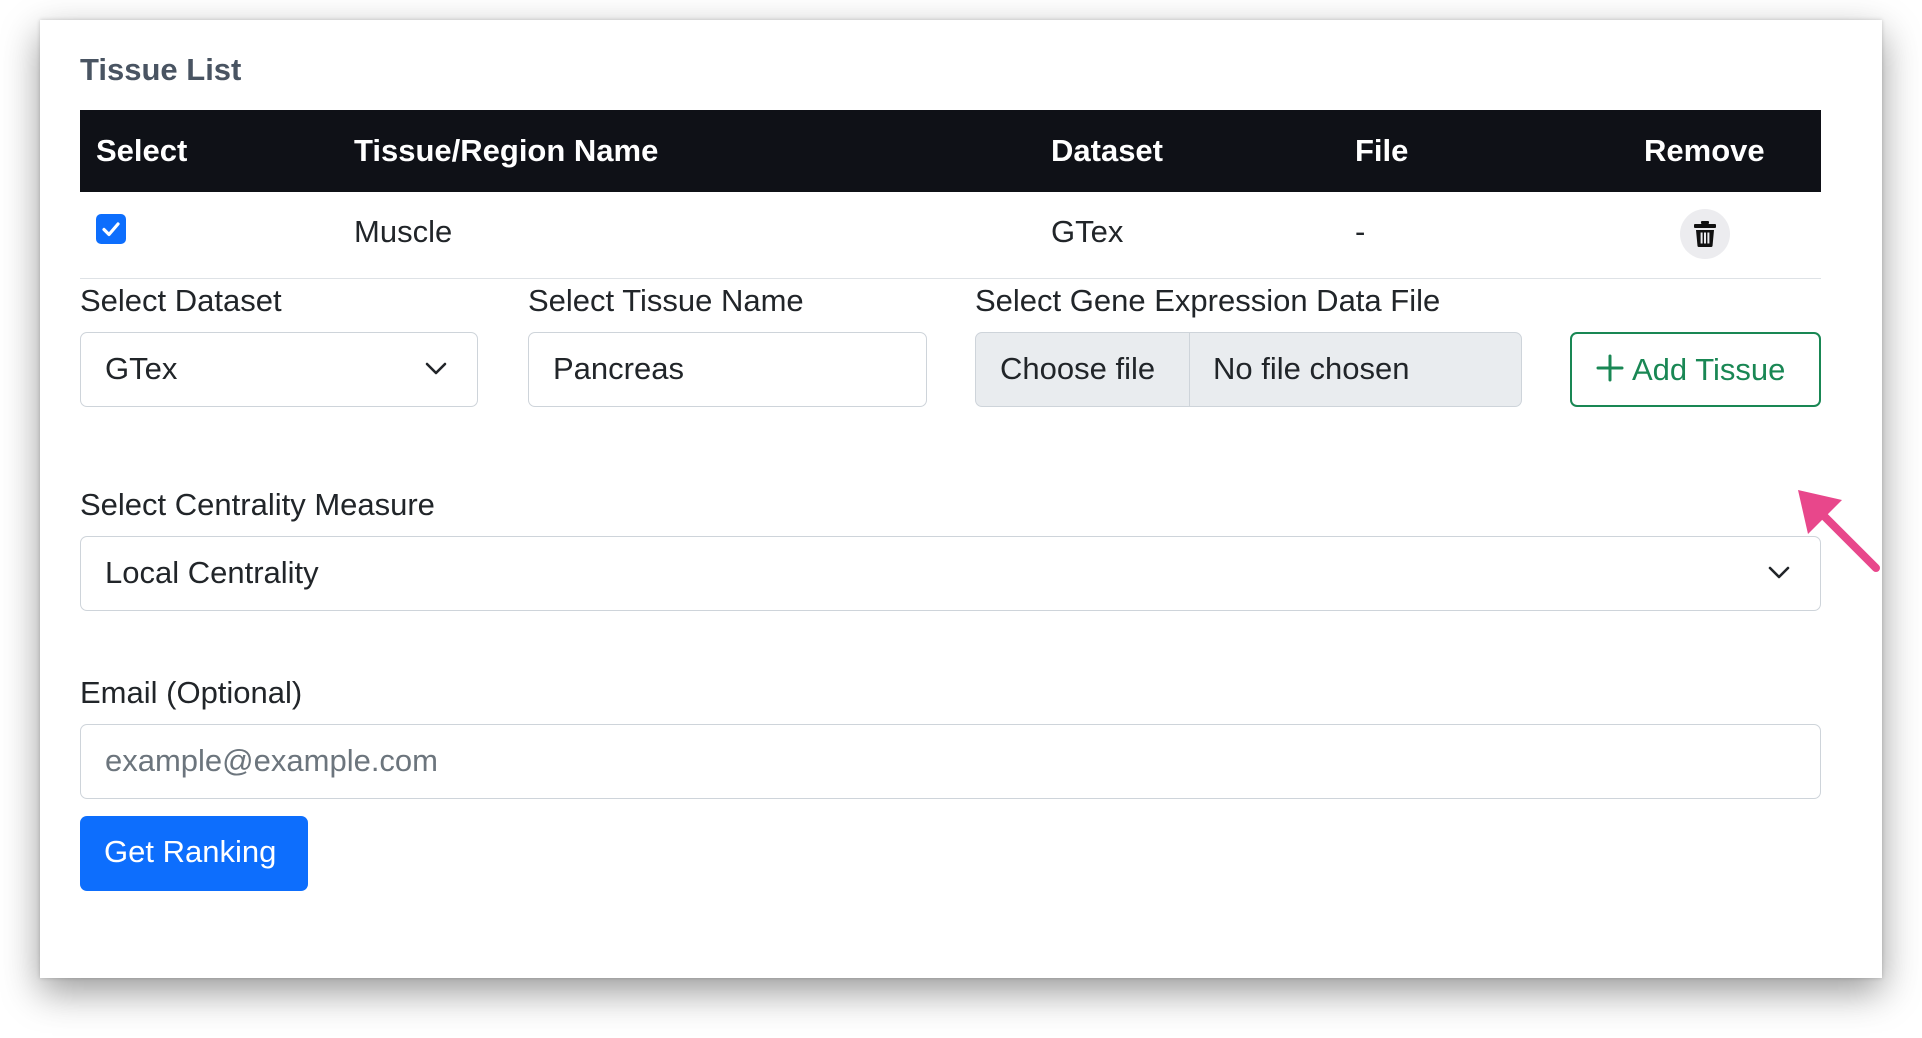 This screenshot has width=1922, height=1038. What do you see at coordinates (1382, 150) in the screenshot?
I see `column-header-file: File` at bounding box center [1382, 150].